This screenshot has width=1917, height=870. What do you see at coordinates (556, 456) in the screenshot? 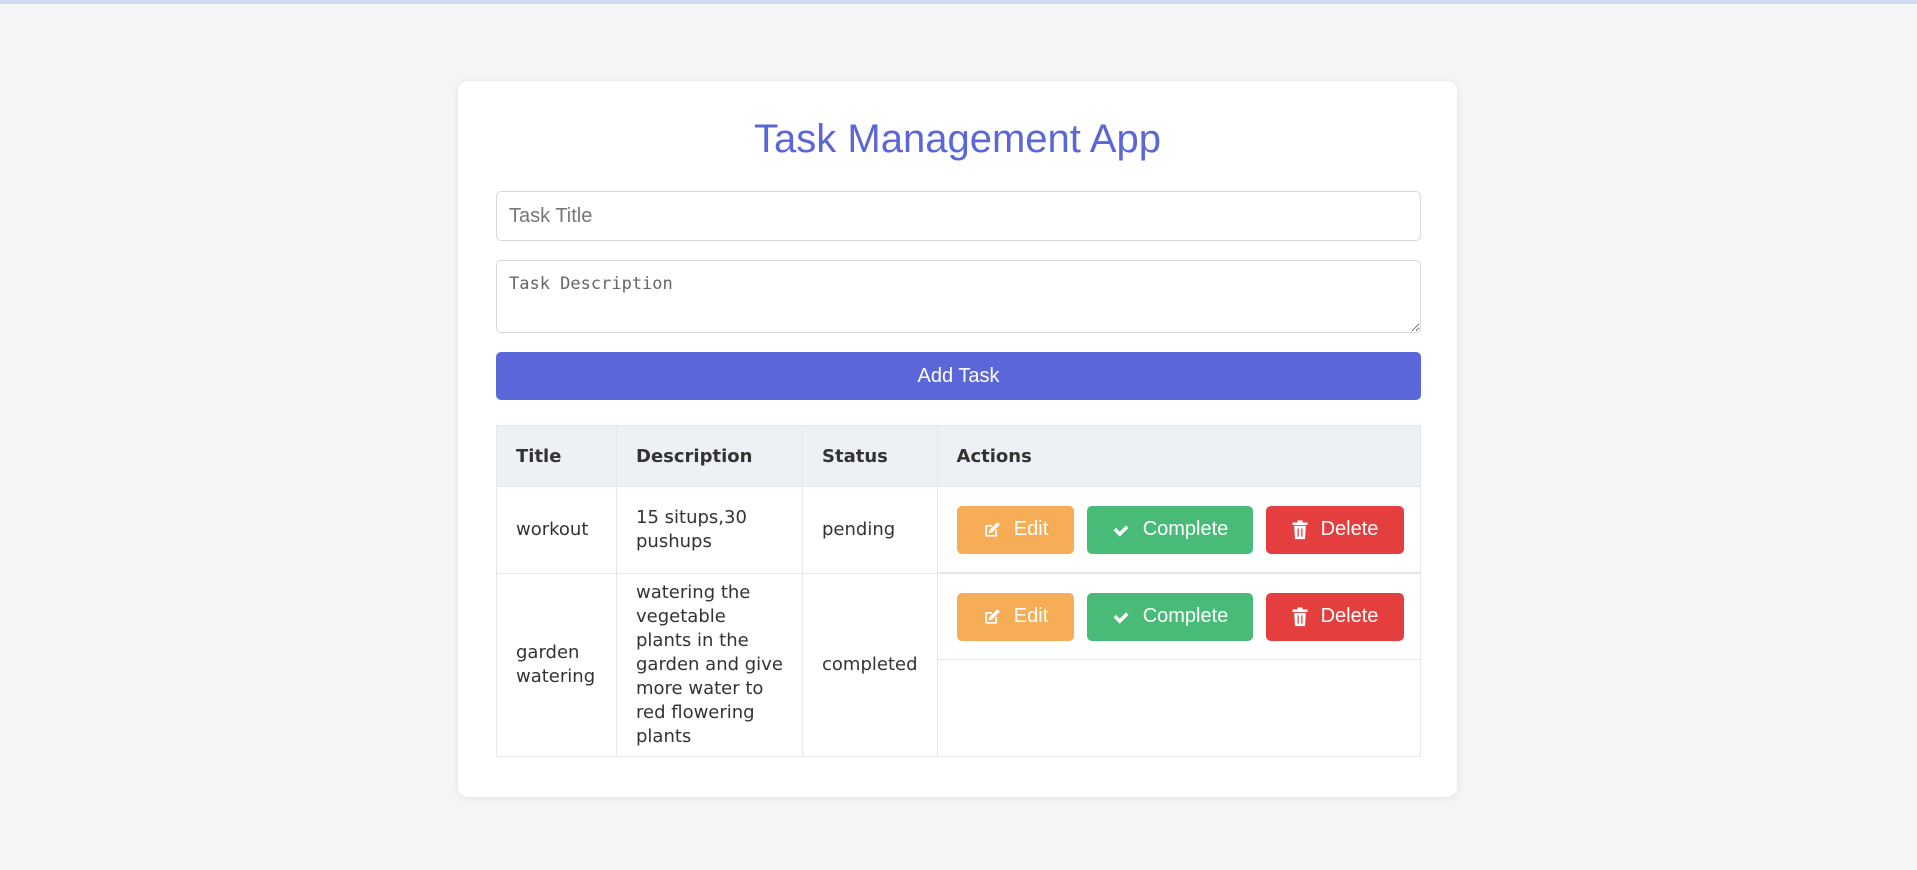
I see `header-title: Title` at bounding box center [556, 456].